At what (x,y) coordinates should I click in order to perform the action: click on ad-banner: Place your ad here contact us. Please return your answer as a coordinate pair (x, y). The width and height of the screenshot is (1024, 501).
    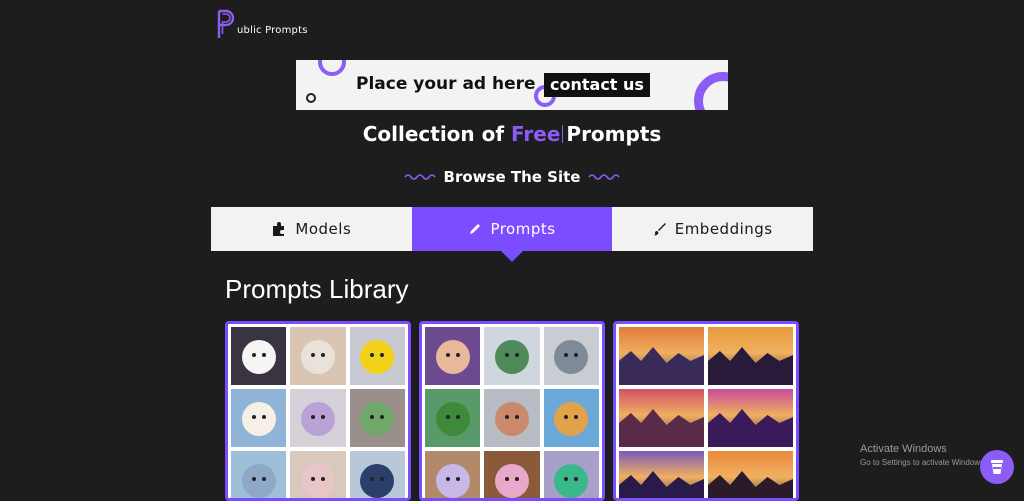
    Looking at the image, I should click on (512, 85).